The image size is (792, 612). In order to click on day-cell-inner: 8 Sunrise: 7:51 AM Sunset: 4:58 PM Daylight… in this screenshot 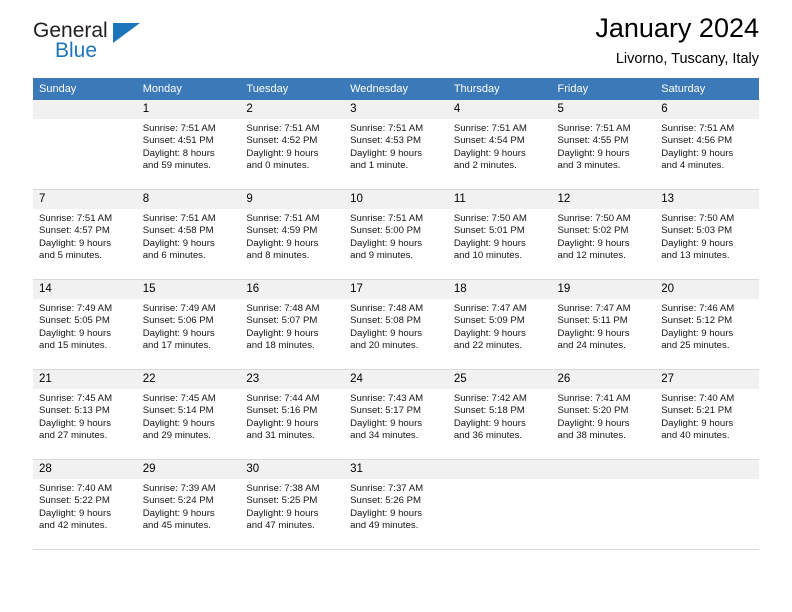, I will do `click(188, 235)`.